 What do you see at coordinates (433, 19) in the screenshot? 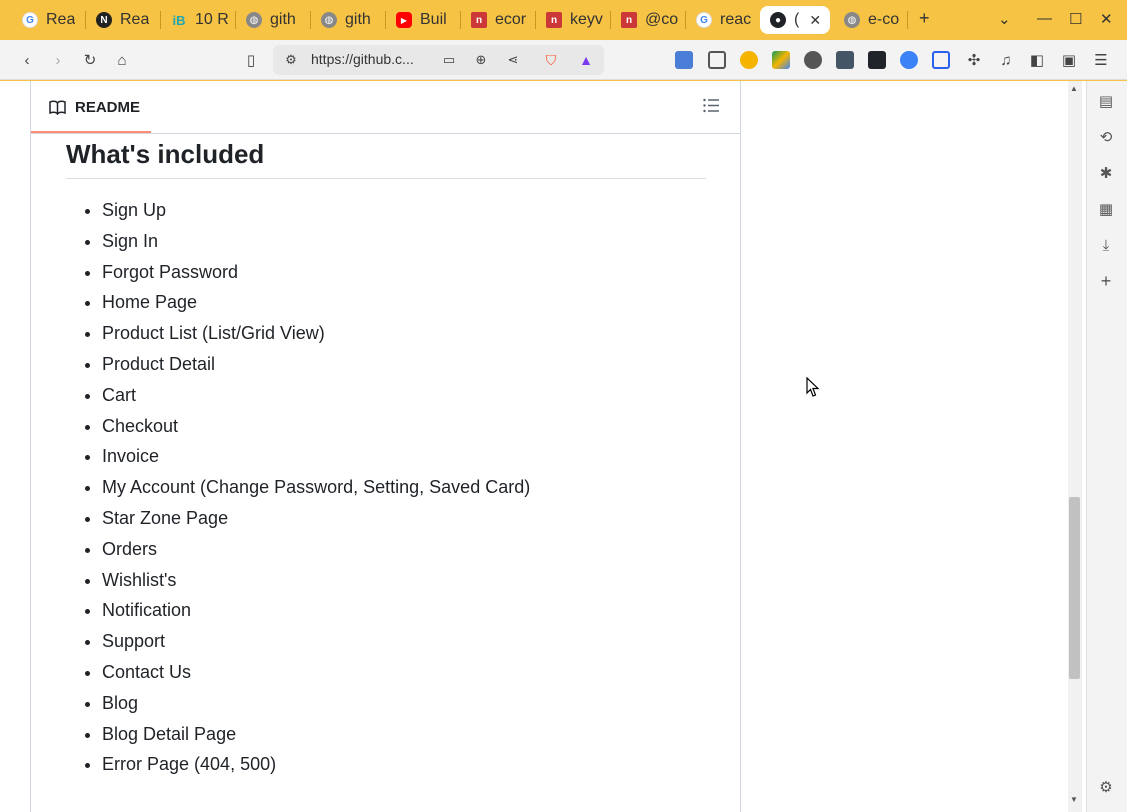
I see `tab-title: Buil` at bounding box center [433, 19].